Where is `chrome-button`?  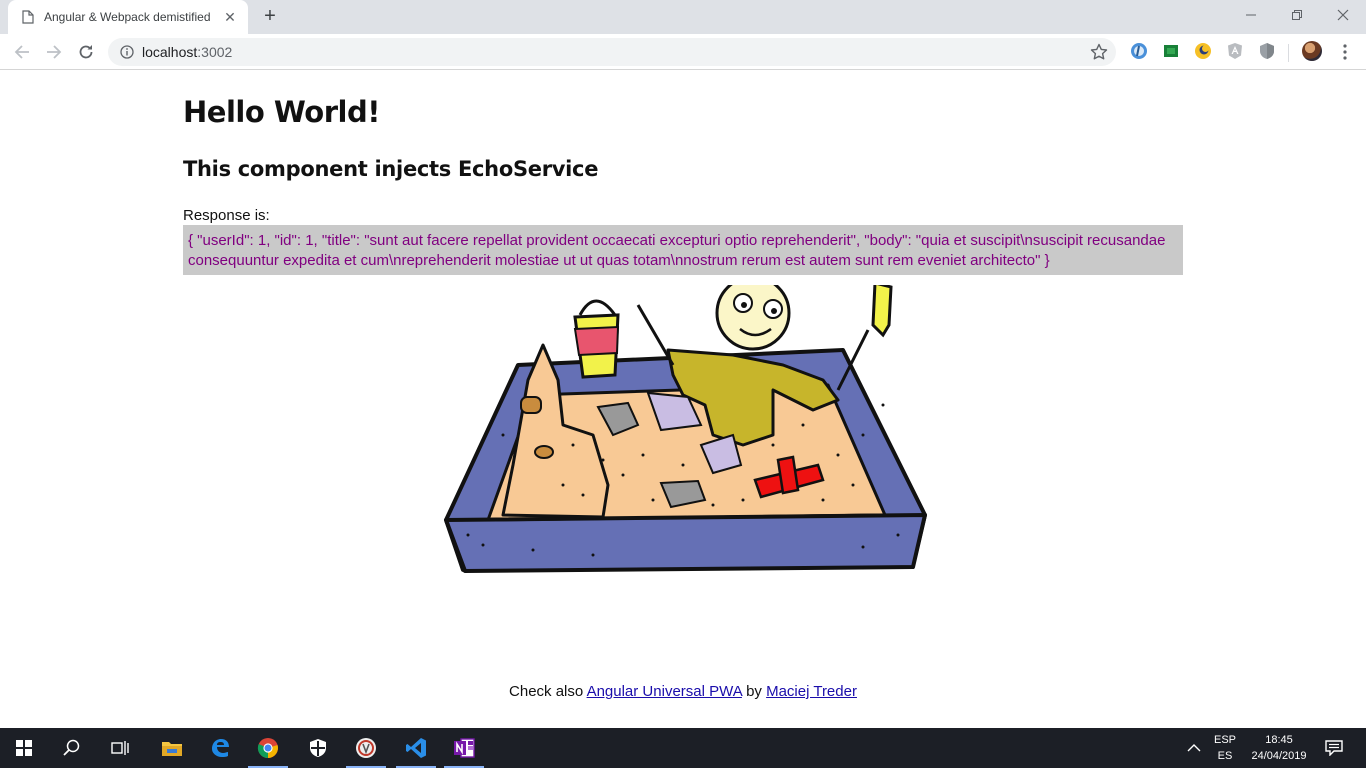 chrome-button is located at coordinates (268, 748).